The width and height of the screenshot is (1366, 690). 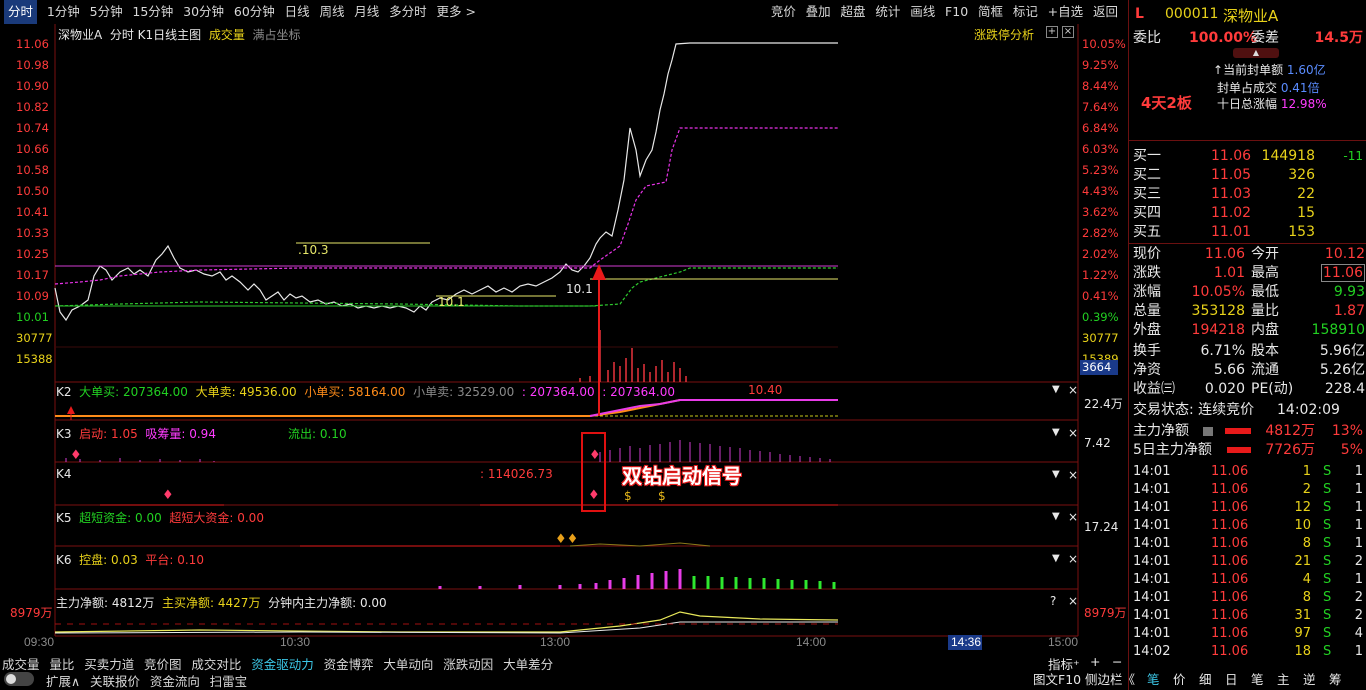 What do you see at coordinates (1117, 661) in the screenshot?
I see `remove-panel-icon: −` at bounding box center [1117, 661].